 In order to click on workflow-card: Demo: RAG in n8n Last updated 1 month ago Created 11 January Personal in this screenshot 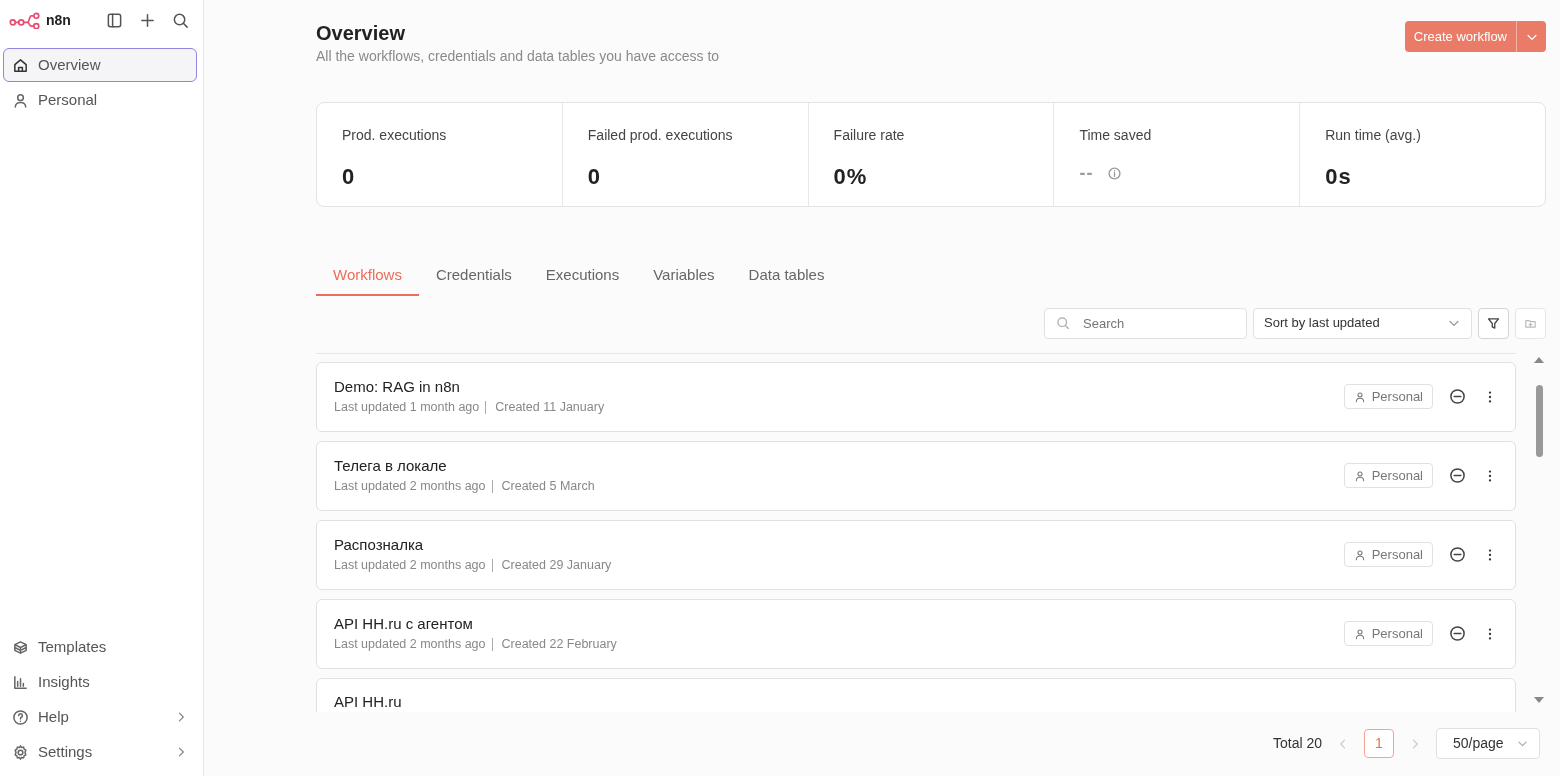, I will do `click(916, 396)`.